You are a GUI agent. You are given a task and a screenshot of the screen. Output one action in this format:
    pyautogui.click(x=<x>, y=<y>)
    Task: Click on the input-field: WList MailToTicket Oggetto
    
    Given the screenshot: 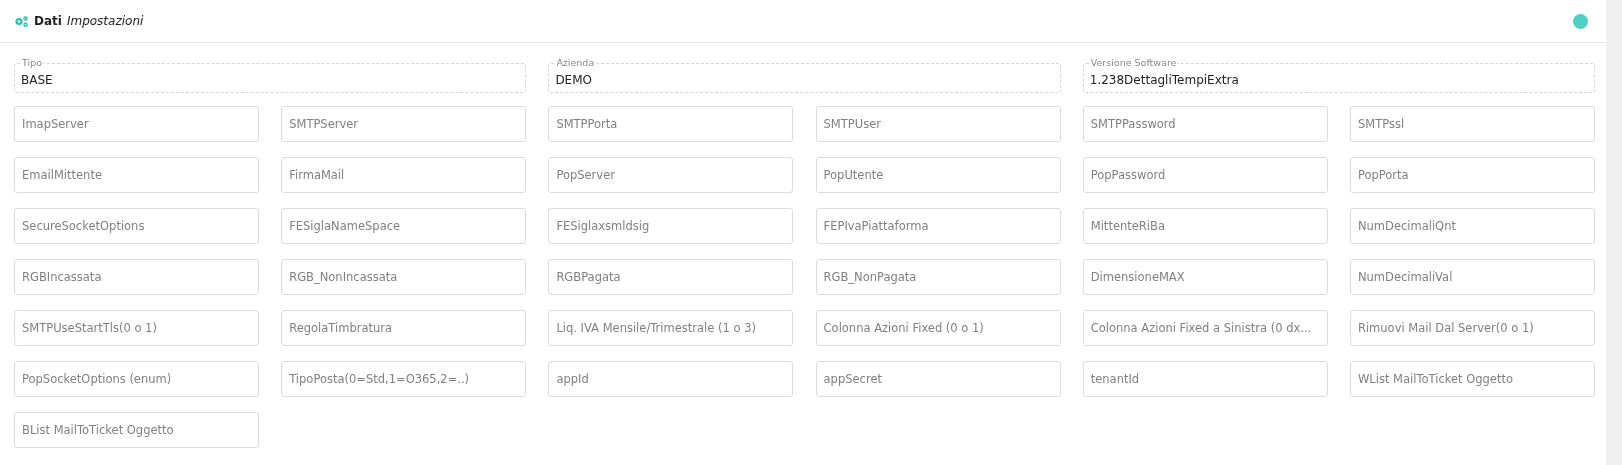 What is the action you would take?
    pyautogui.click(x=1472, y=379)
    